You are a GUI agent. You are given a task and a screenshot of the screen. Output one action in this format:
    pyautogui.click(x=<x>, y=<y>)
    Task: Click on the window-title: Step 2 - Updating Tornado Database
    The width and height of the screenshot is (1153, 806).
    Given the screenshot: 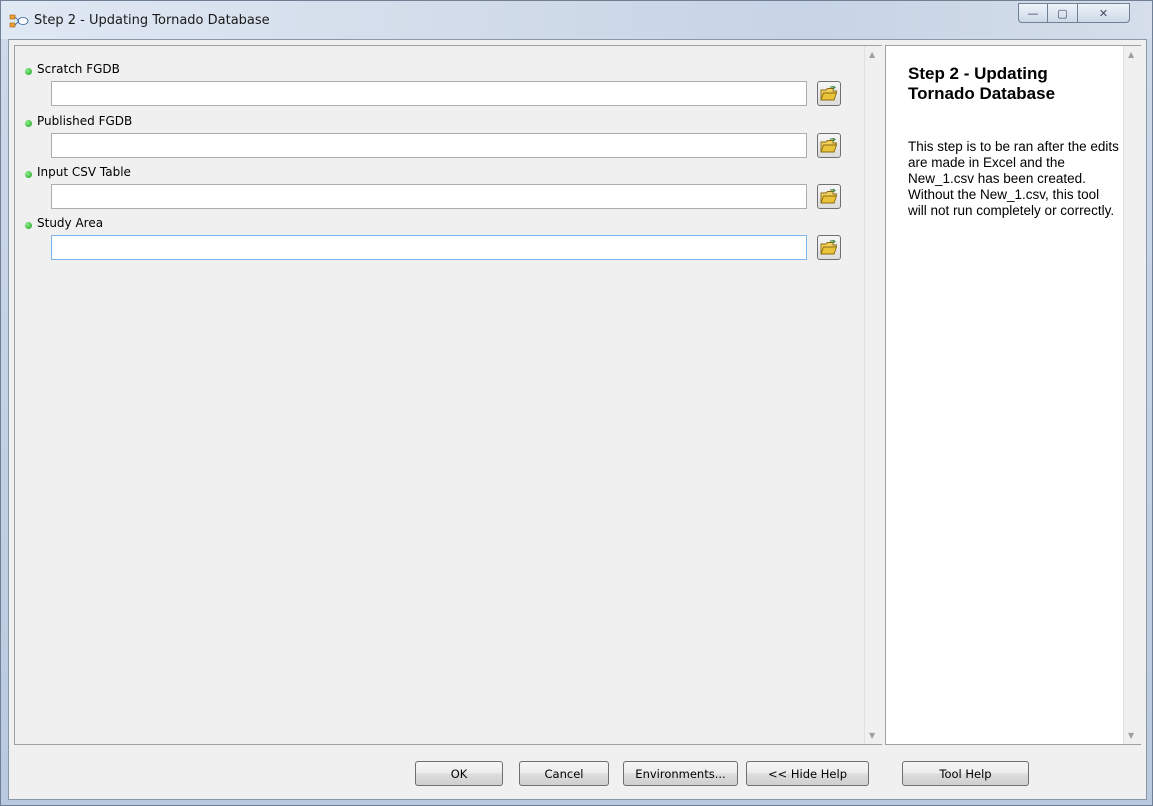 What is the action you would take?
    pyautogui.click(x=152, y=20)
    